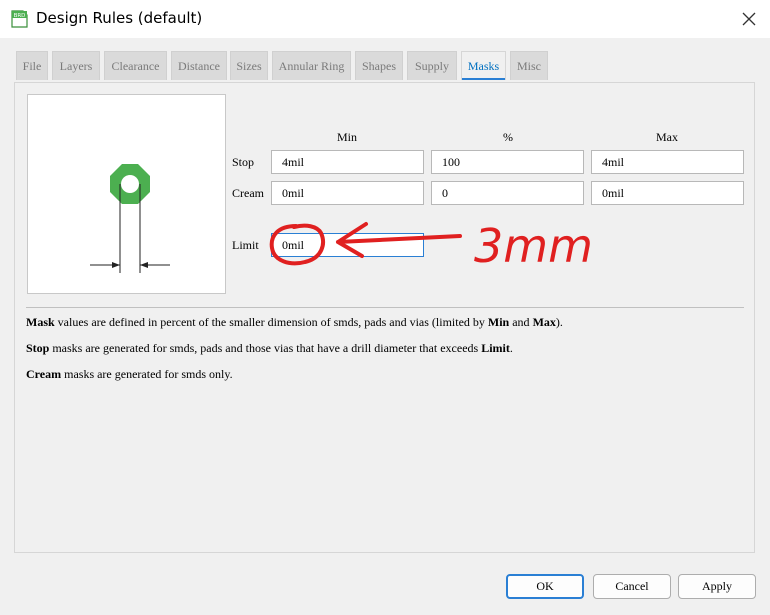 Image resolution: width=770 pixels, height=615 pixels. Describe the element at coordinates (346, 137) in the screenshot. I see `column-header-min: Min` at that location.